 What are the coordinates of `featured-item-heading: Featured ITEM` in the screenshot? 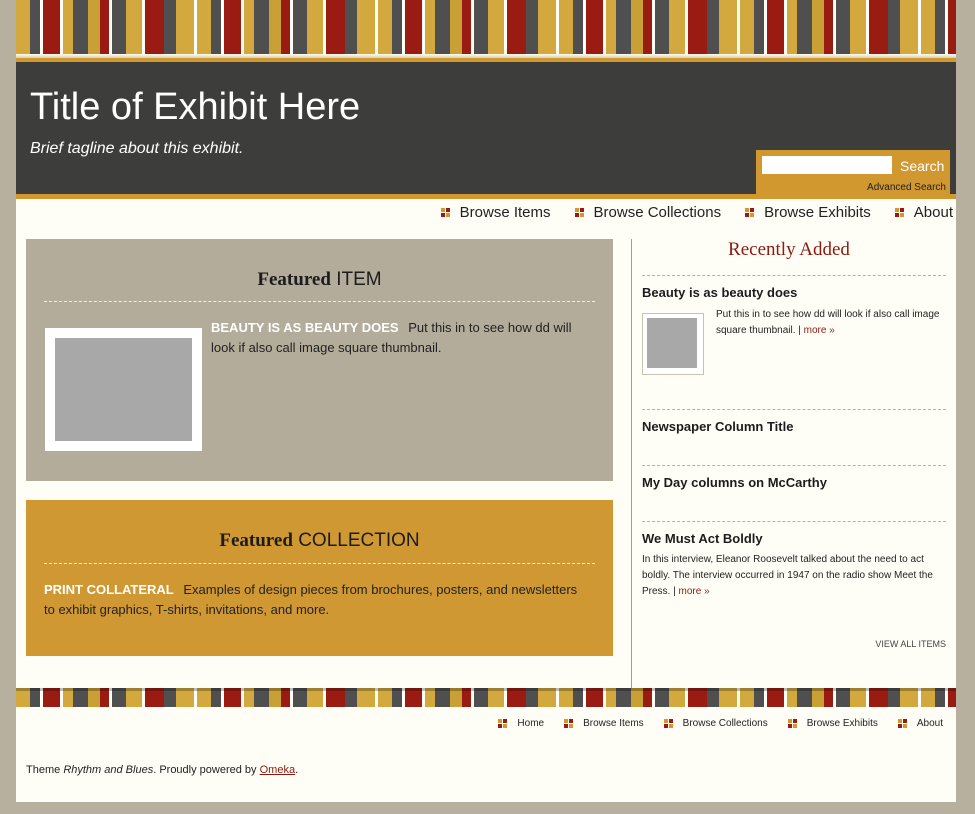 It's located at (319, 280).